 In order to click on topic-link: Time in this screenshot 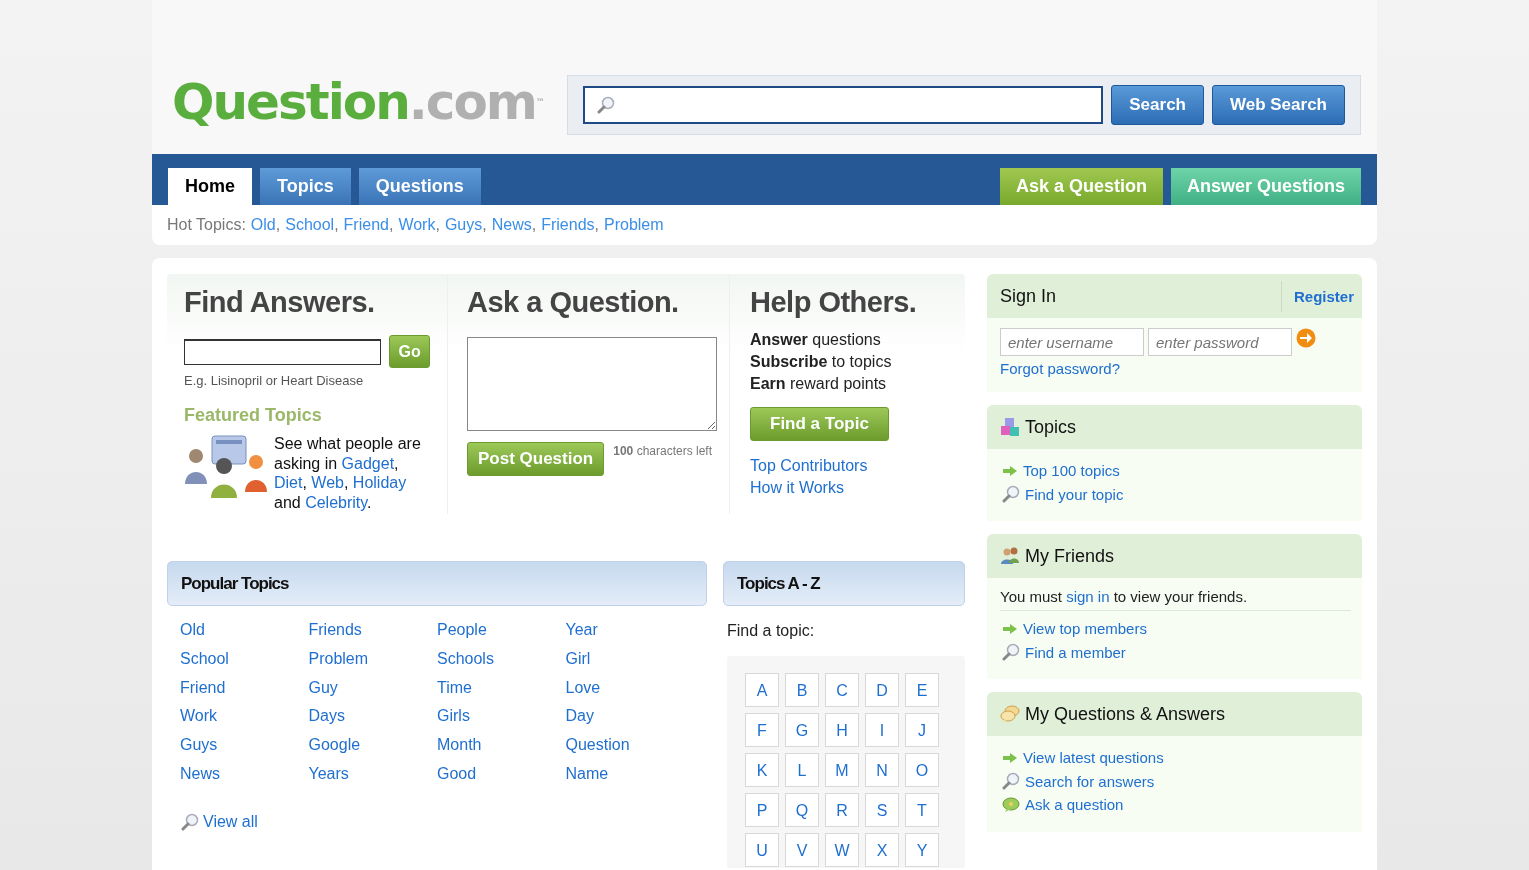, I will do `click(501, 688)`.